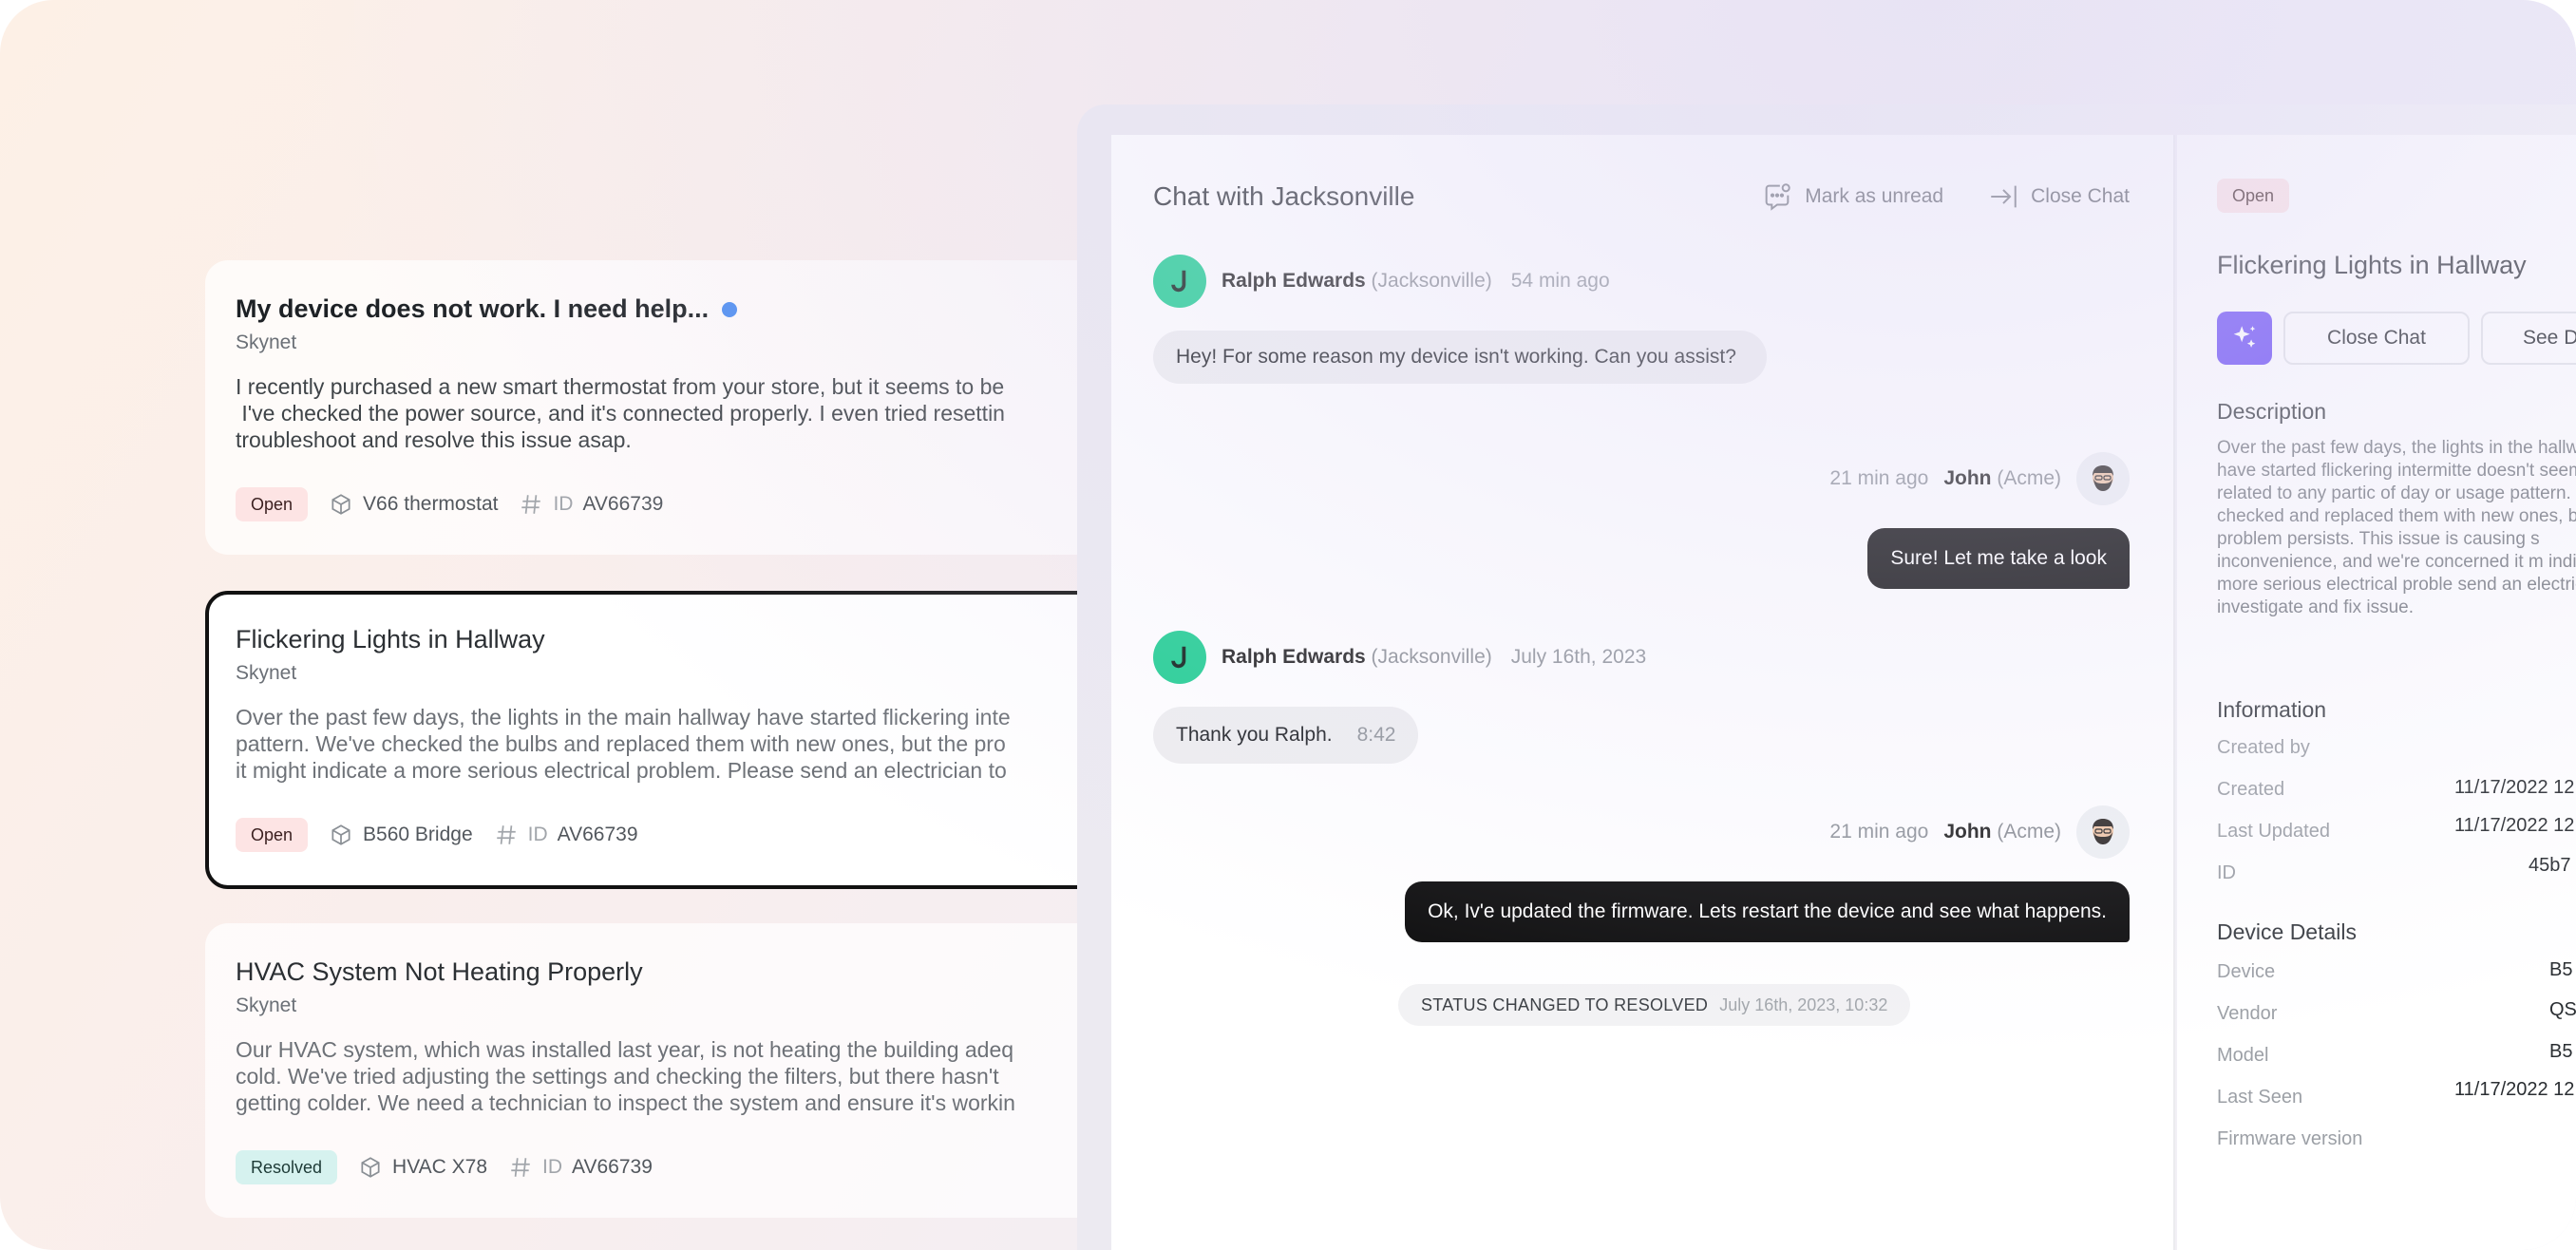 Image resolution: width=2576 pixels, height=1250 pixels. I want to click on ticket-title-row: Flickering Lights in Hallway, so click(661, 639).